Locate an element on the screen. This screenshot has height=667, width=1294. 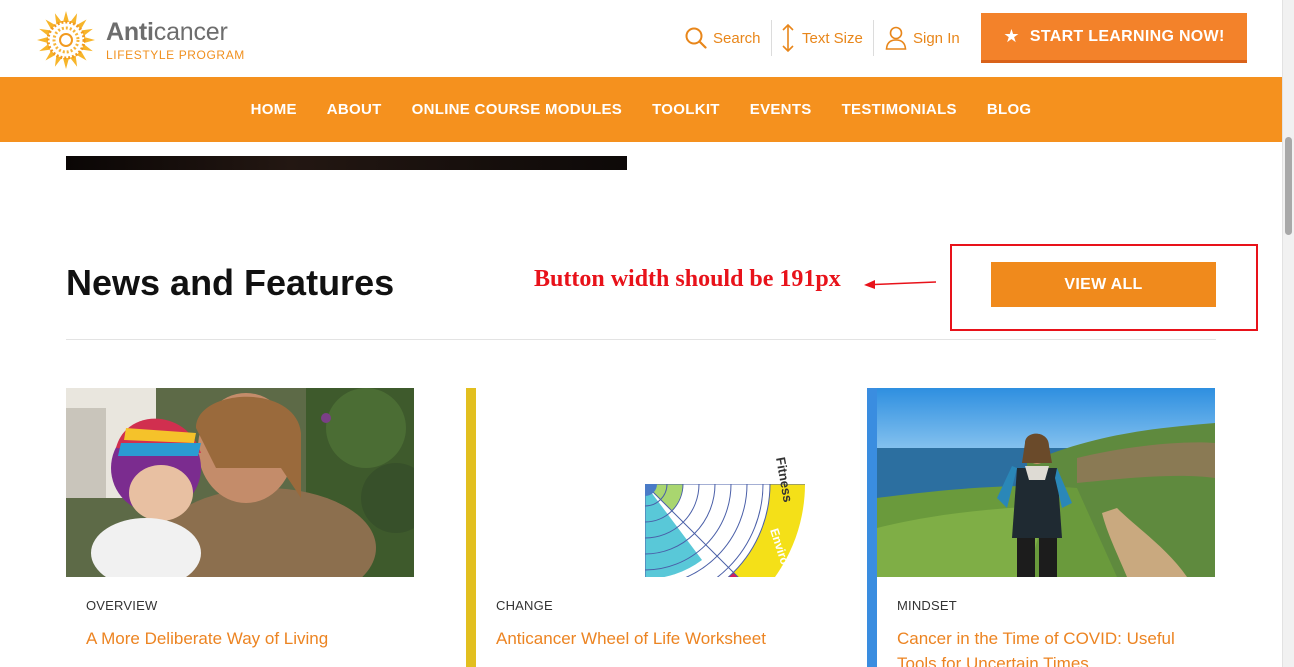
sign-in-link: Sign In is located at coordinates (922, 38).